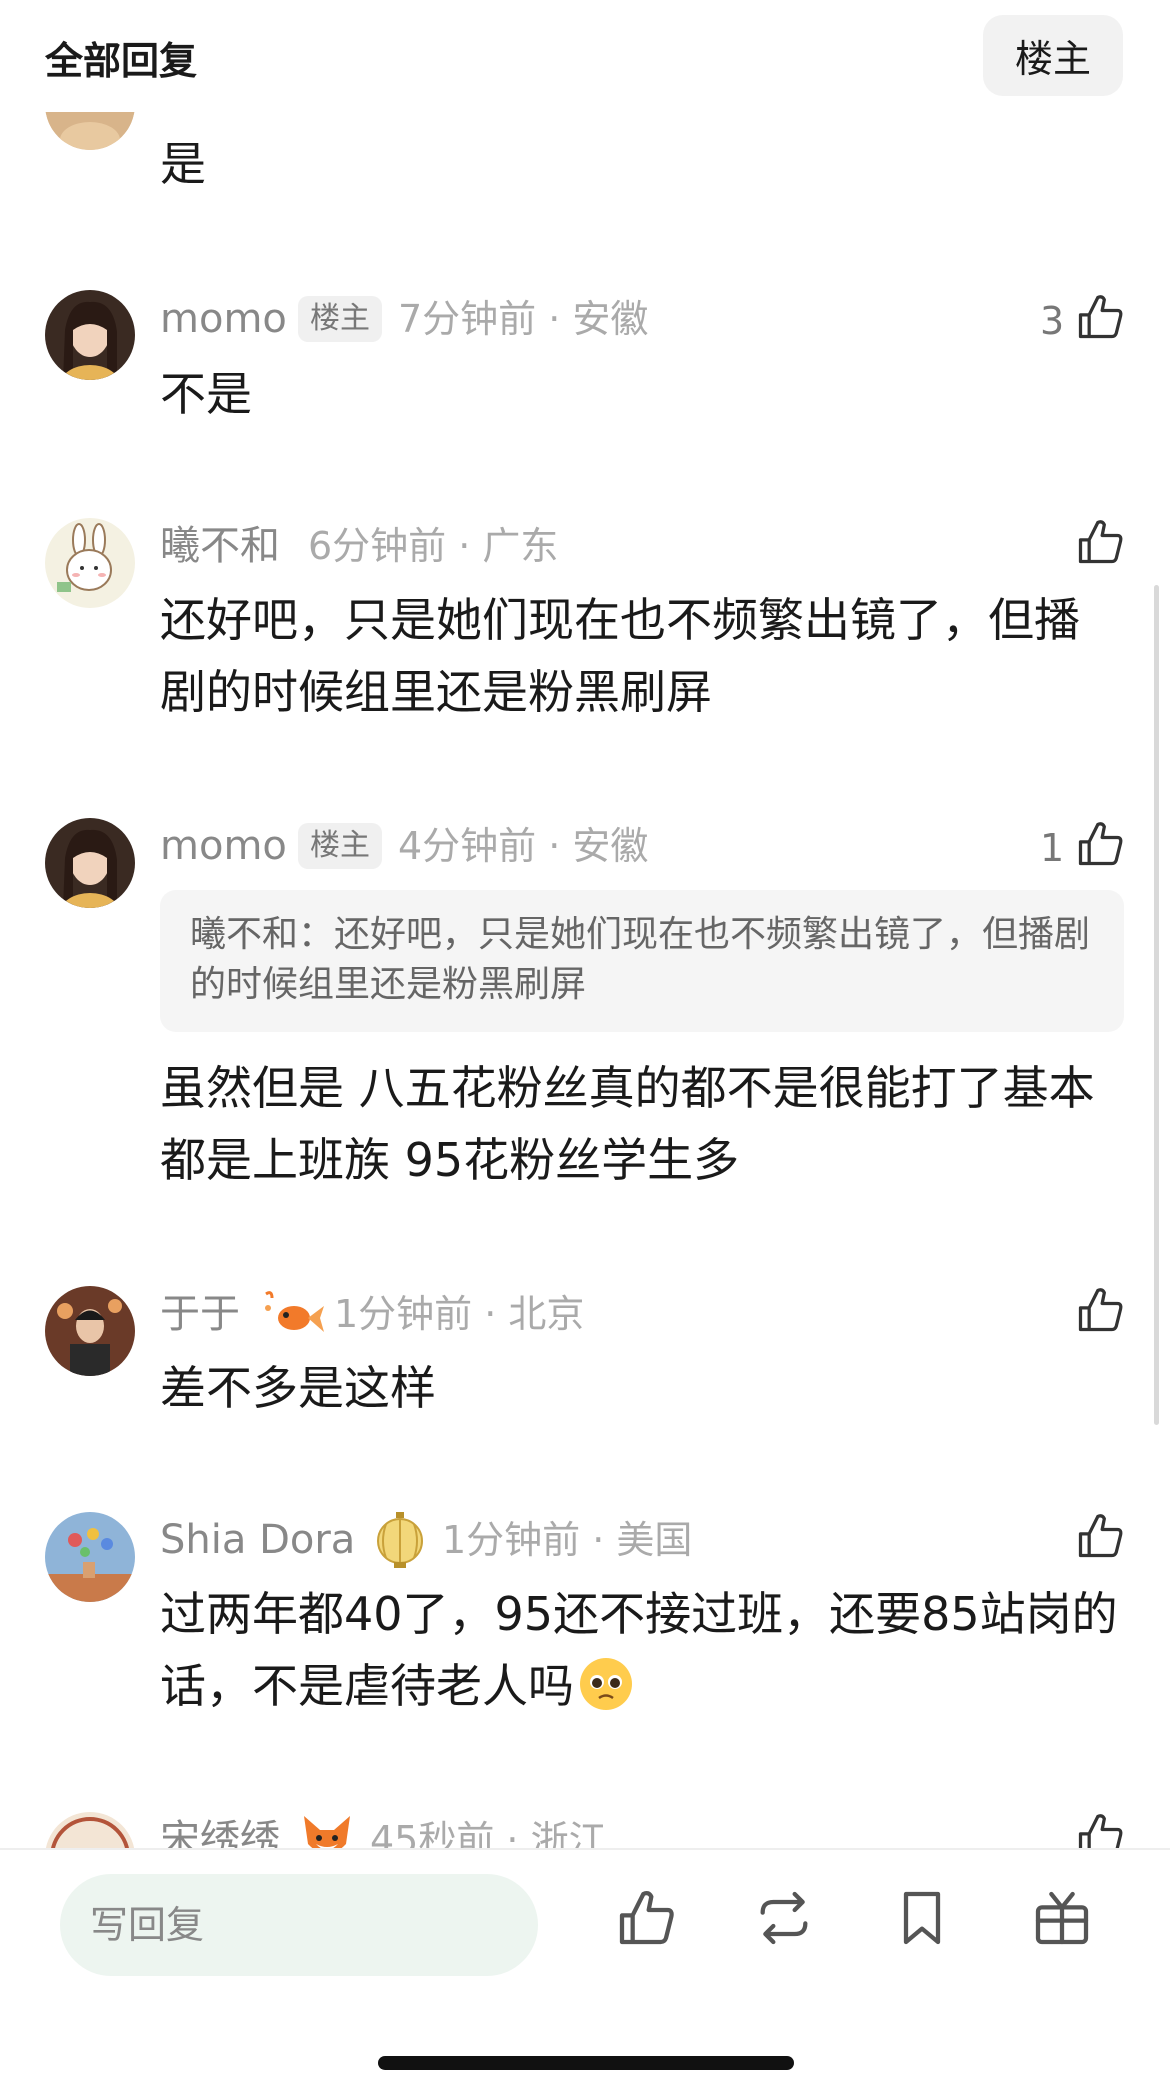  I want to click on bookmark-icon, so click(922, 1918).